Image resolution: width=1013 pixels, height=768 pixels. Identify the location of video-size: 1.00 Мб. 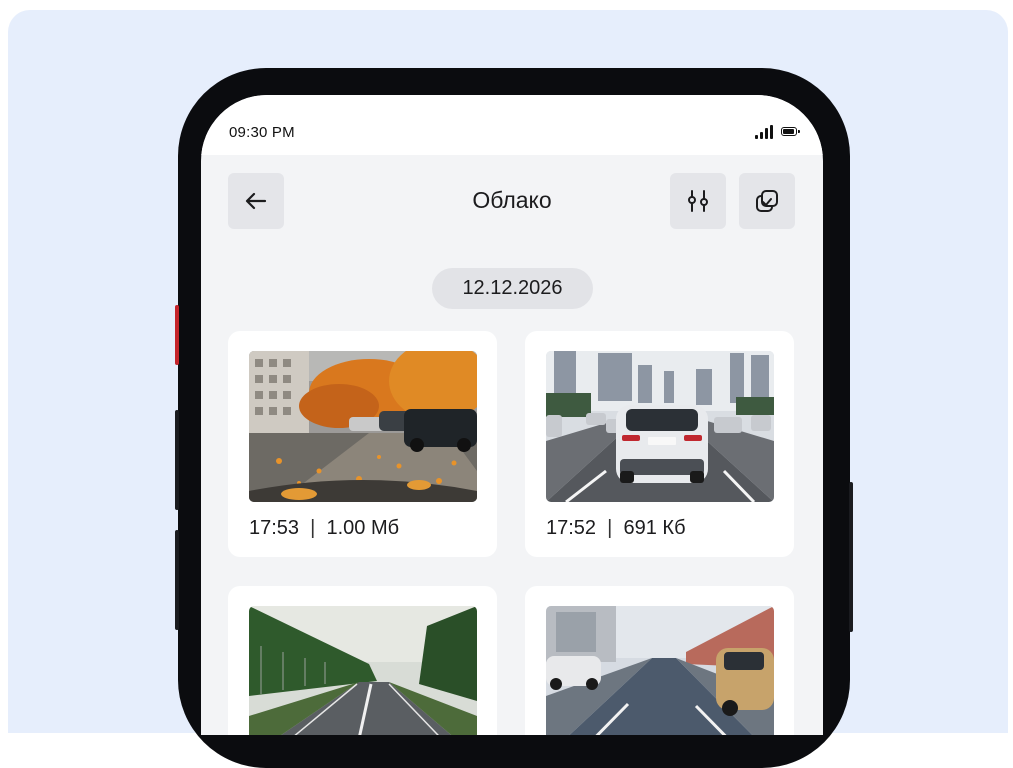
(363, 528).